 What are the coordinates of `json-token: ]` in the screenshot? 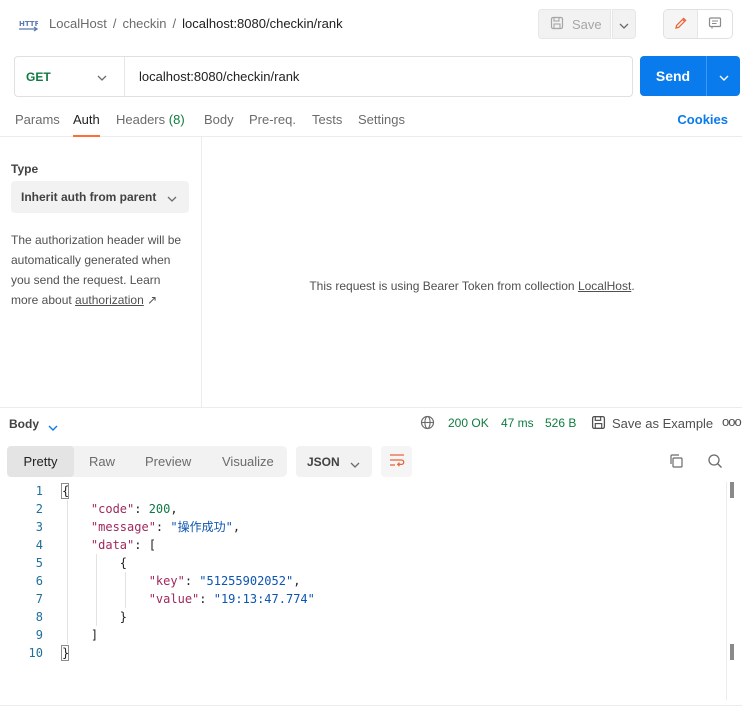 It's located at (80, 635).